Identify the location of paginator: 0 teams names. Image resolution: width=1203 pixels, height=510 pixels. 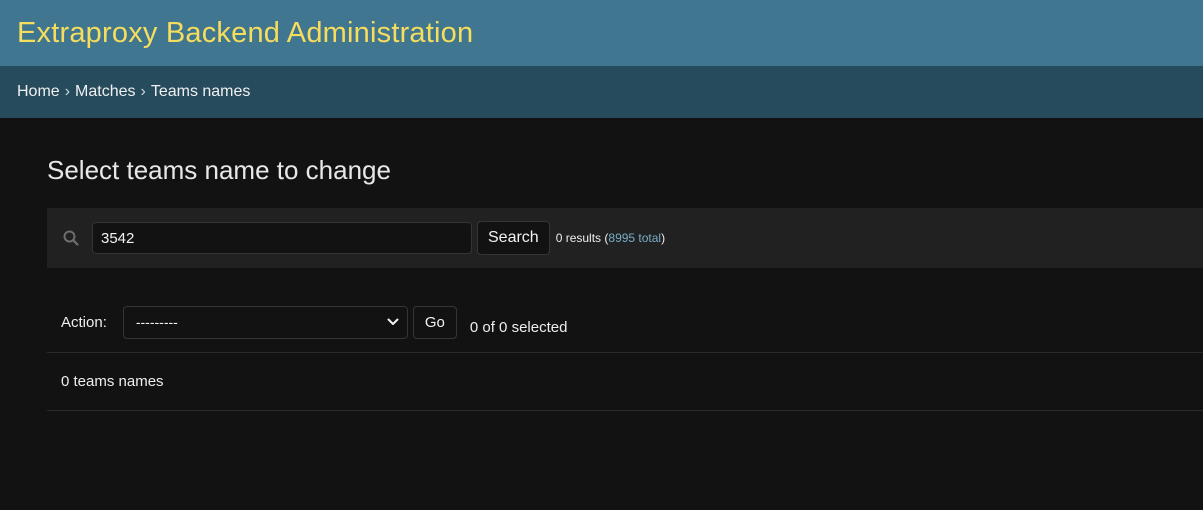
(625, 382).